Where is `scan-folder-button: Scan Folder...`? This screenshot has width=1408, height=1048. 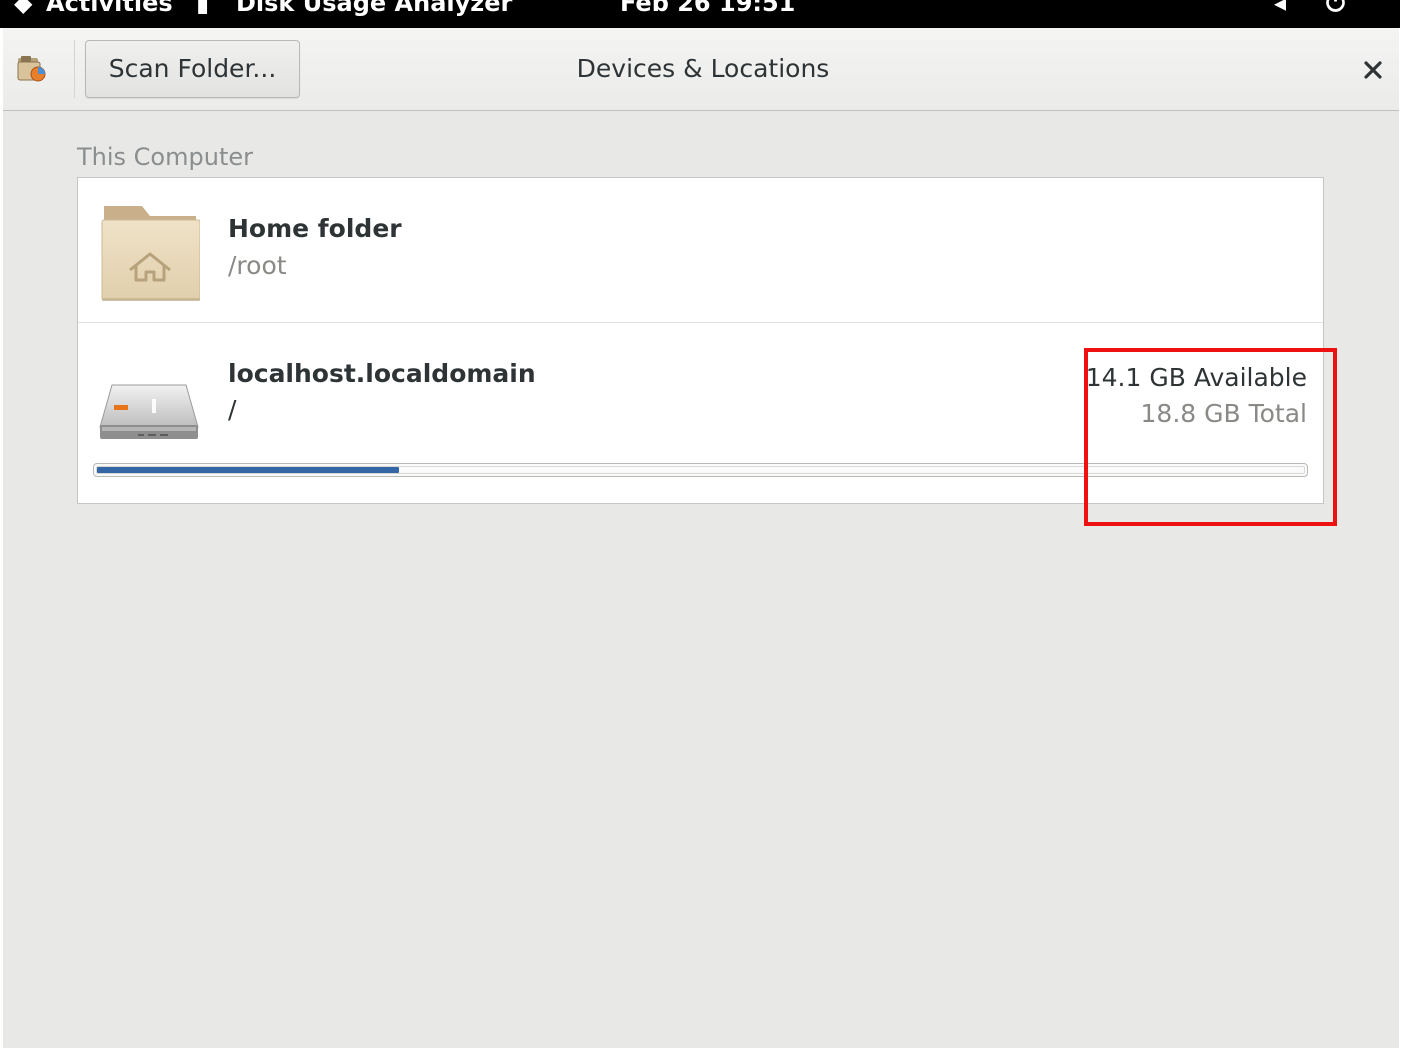 scan-folder-button: Scan Folder... is located at coordinates (192, 69).